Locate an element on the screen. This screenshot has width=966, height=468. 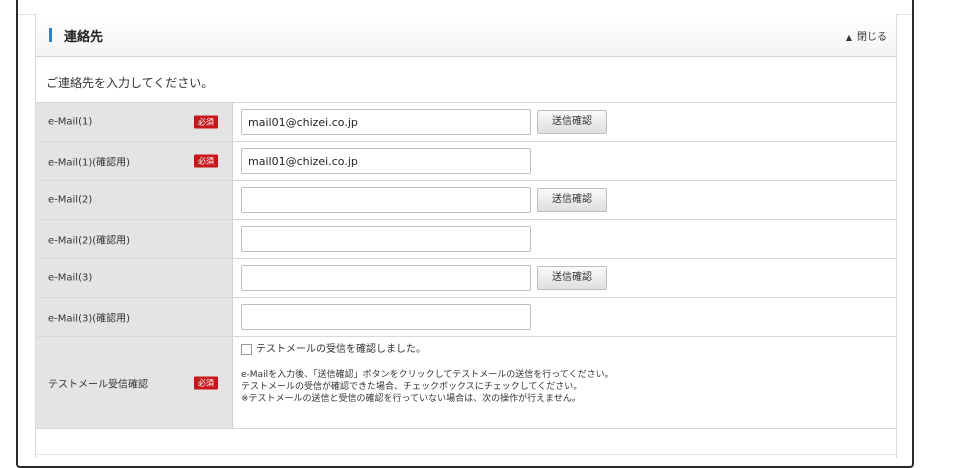
form-row-email3: e-Mail(3) 送信確認 is located at coordinates (466, 278).